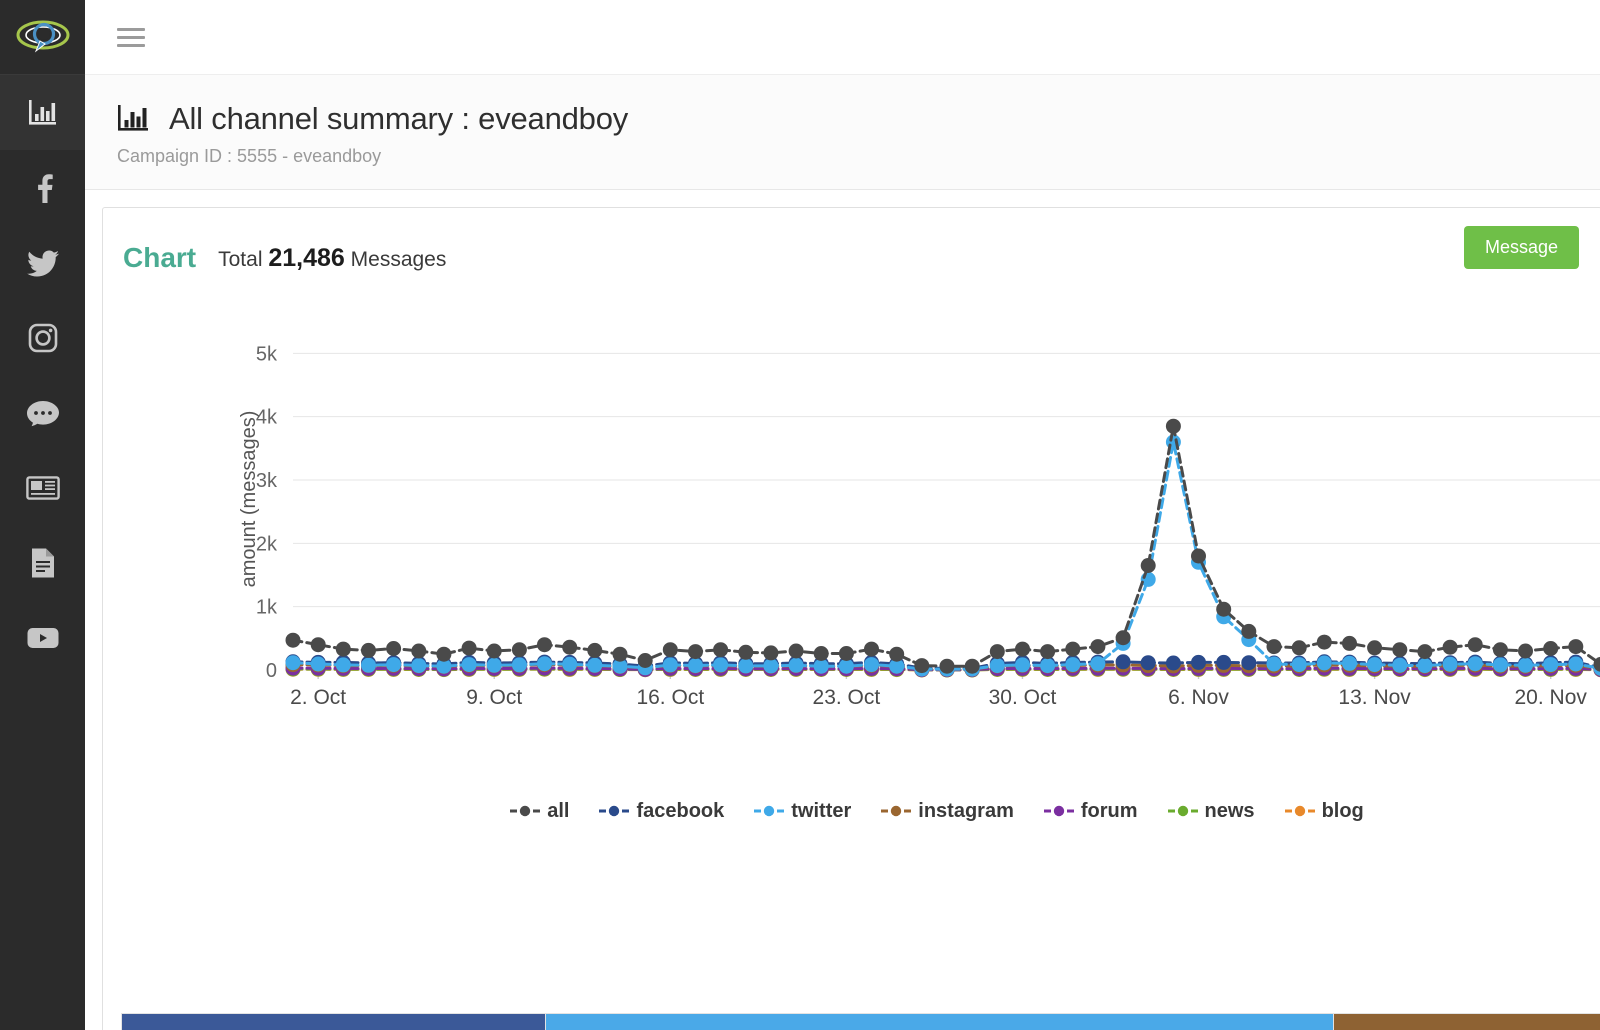 The width and height of the screenshot is (1600, 1030). What do you see at coordinates (42, 562) in the screenshot?
I see `sidebar-item-blog` at bounding box center [42, 562].